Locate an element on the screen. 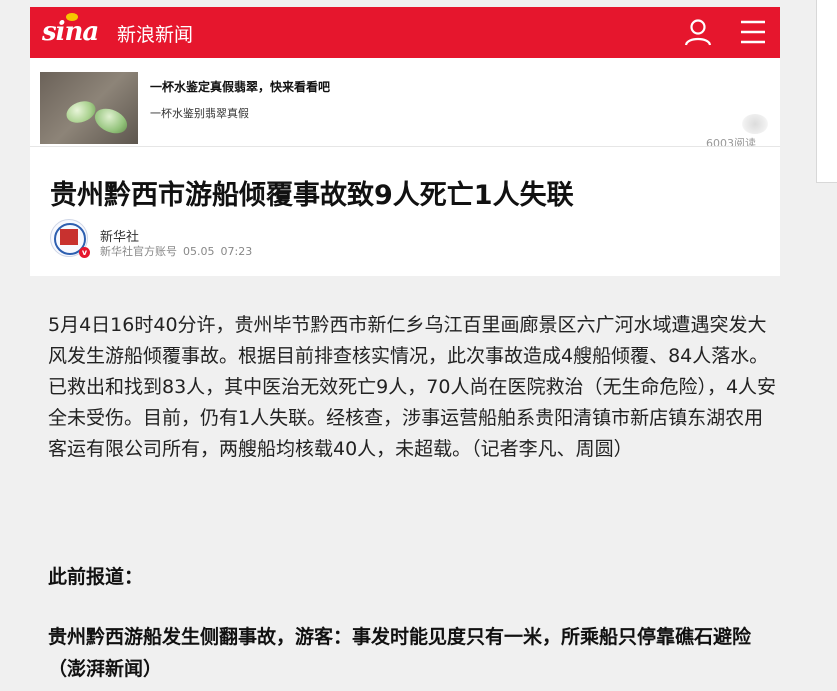  logo-text: sina is located at coordinates (70, 32).